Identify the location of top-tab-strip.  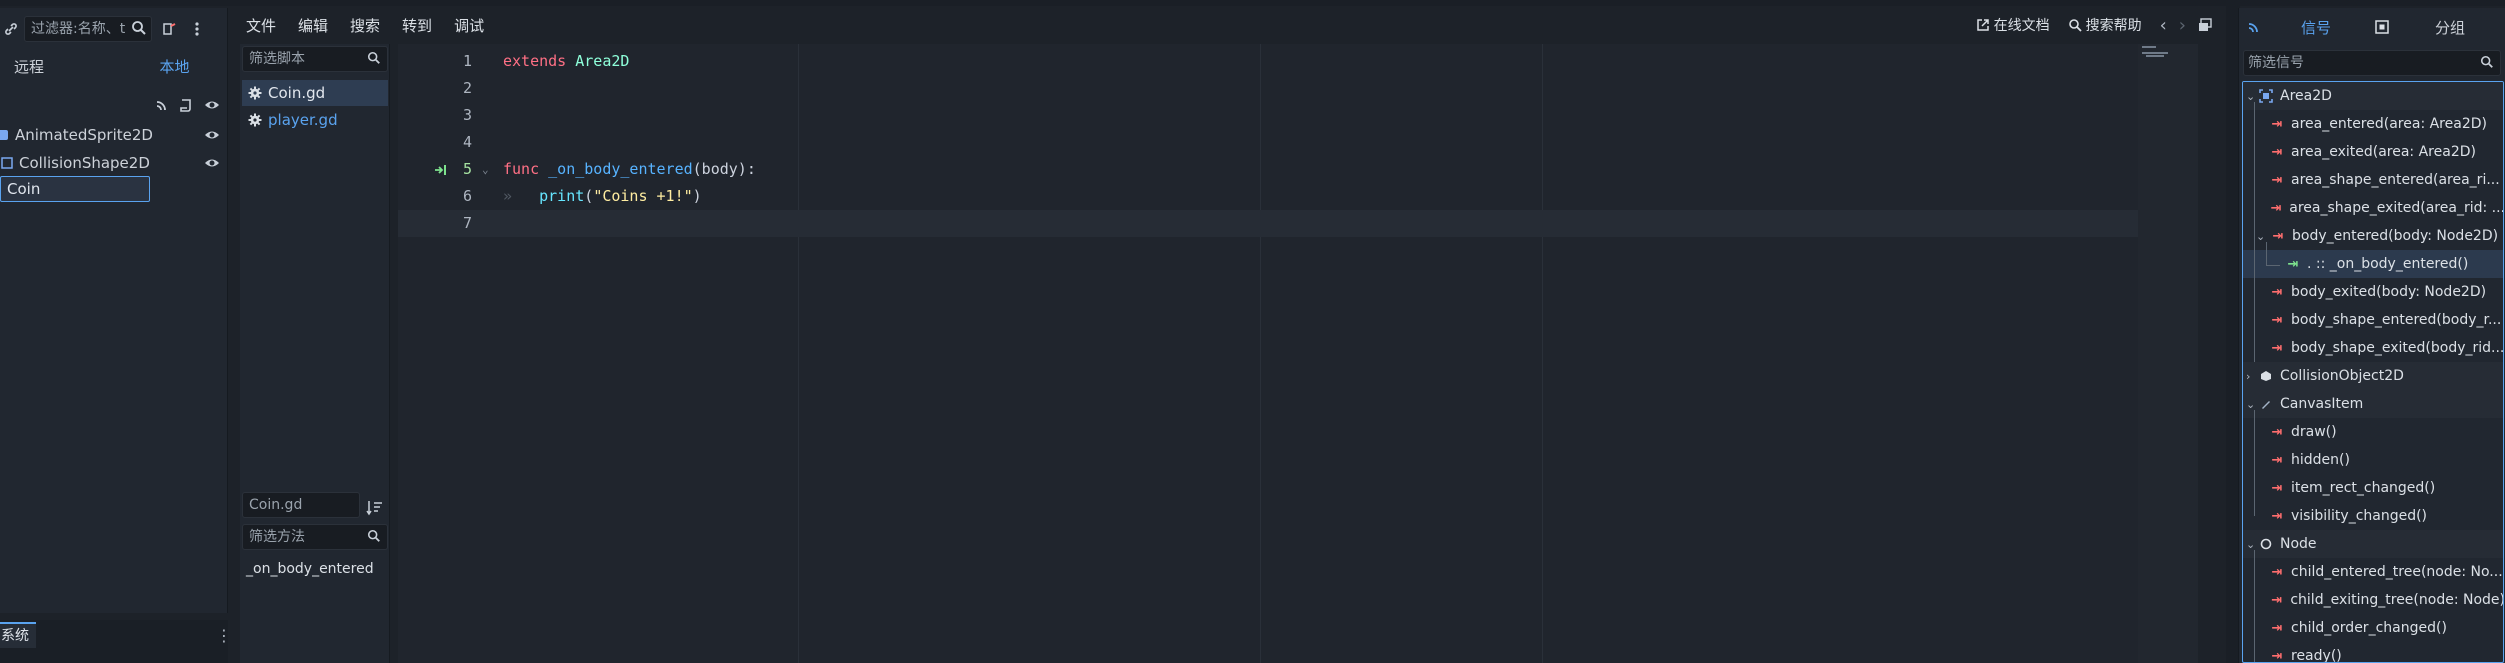
(1252, 3).